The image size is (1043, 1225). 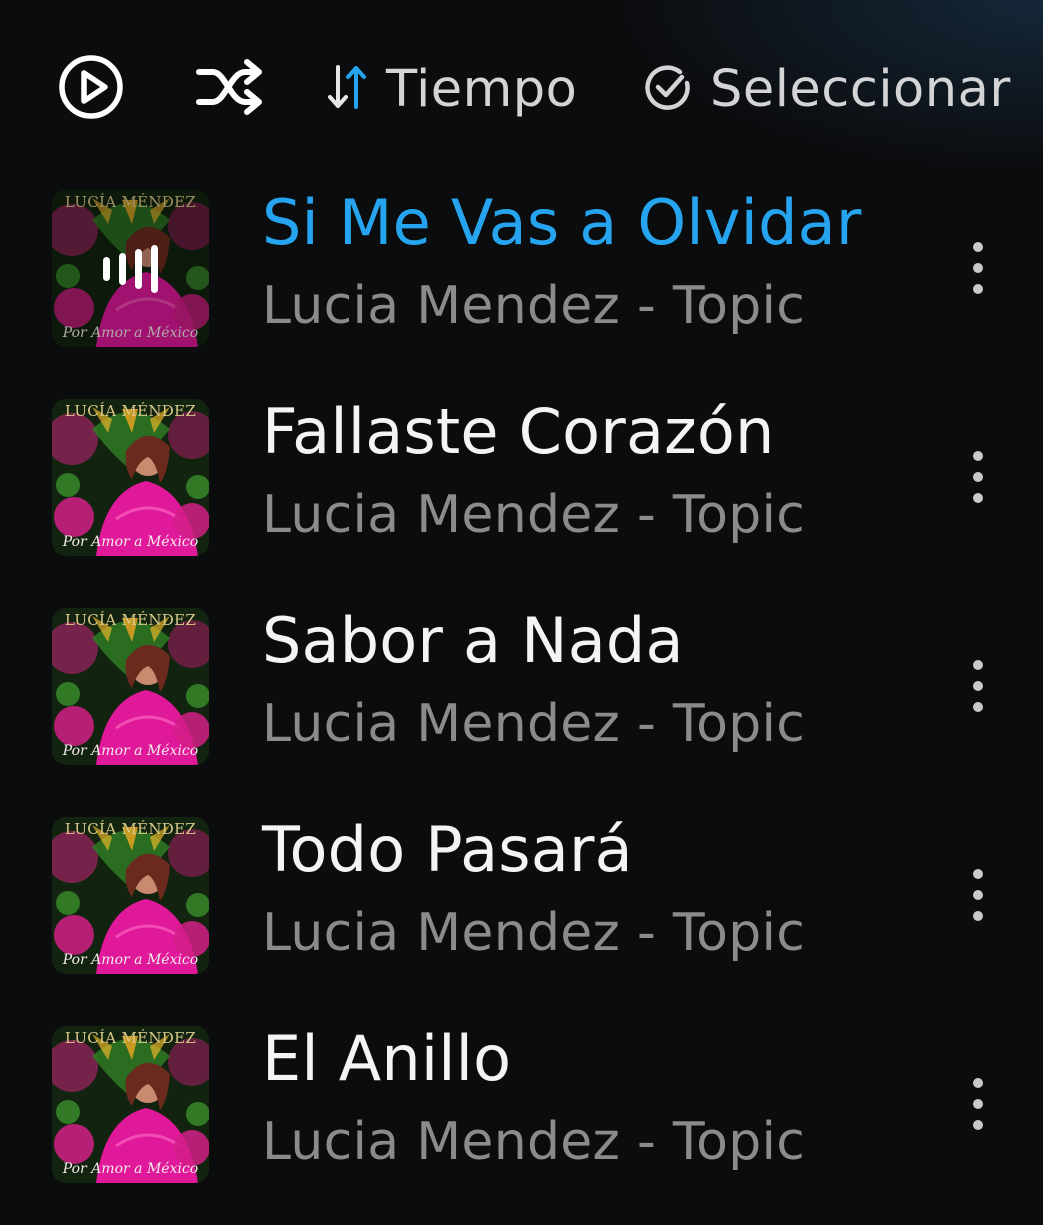 What do you see at coordinates (447, 849) in the screenshot?
I see `song-title: Todo Pasará` at bounding box center [447, 849].